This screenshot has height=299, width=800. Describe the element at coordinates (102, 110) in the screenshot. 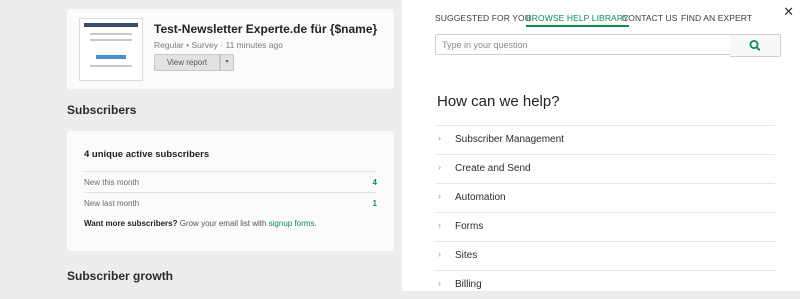

I see `subscribers-title: Subscribers` at that location.